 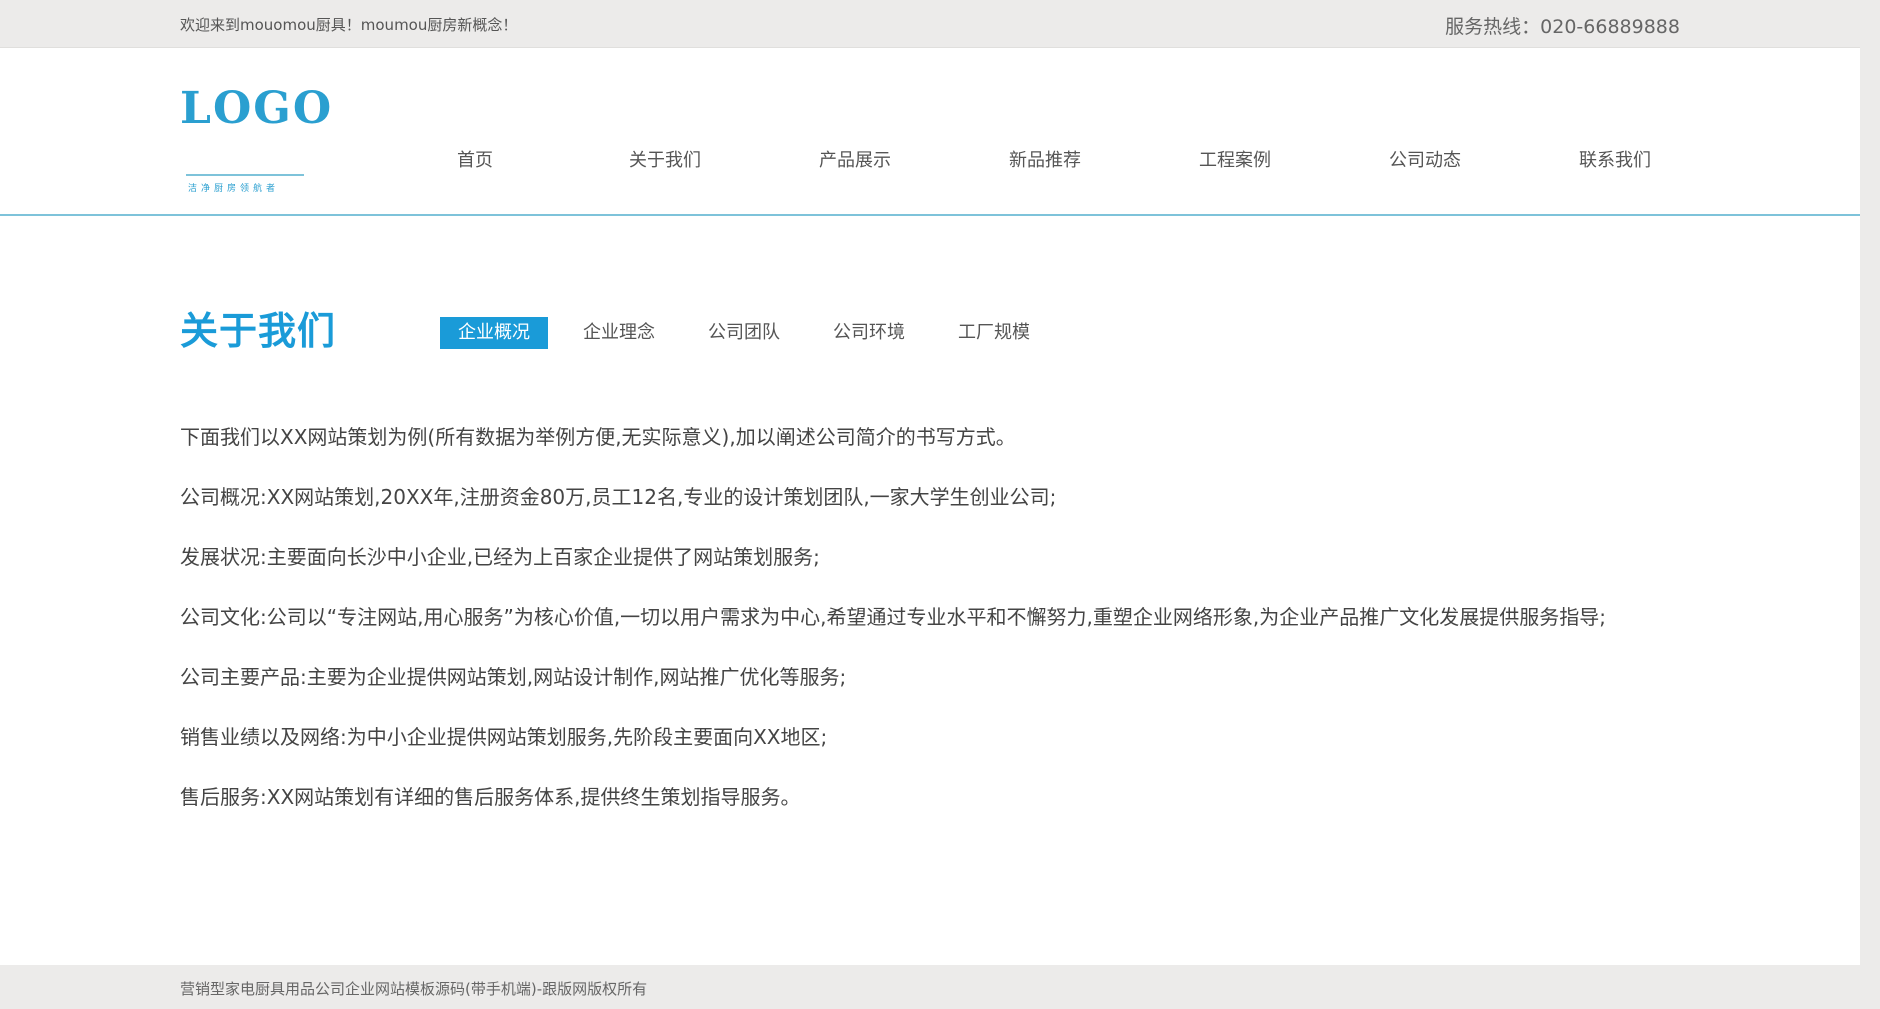 What do you see at coordinates (513, 677) in the screenshot?
I see `content-paragraph: 公司主要产品:主要为企业提供网站策划,网站设计制作,网站推广优化等服务;` at bounding box center [513, 677].